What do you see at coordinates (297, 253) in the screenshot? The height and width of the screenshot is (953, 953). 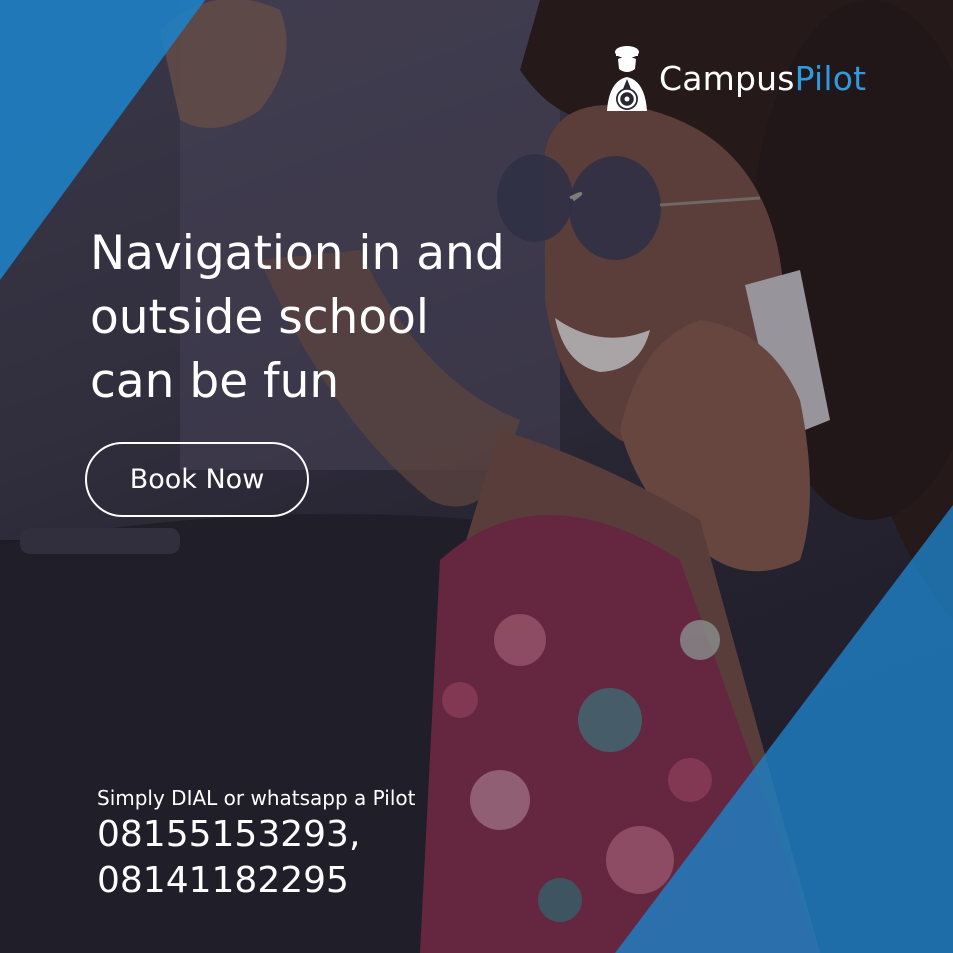 I see `headline-line-1: Navigation in and` at bounding box center [297, 253].